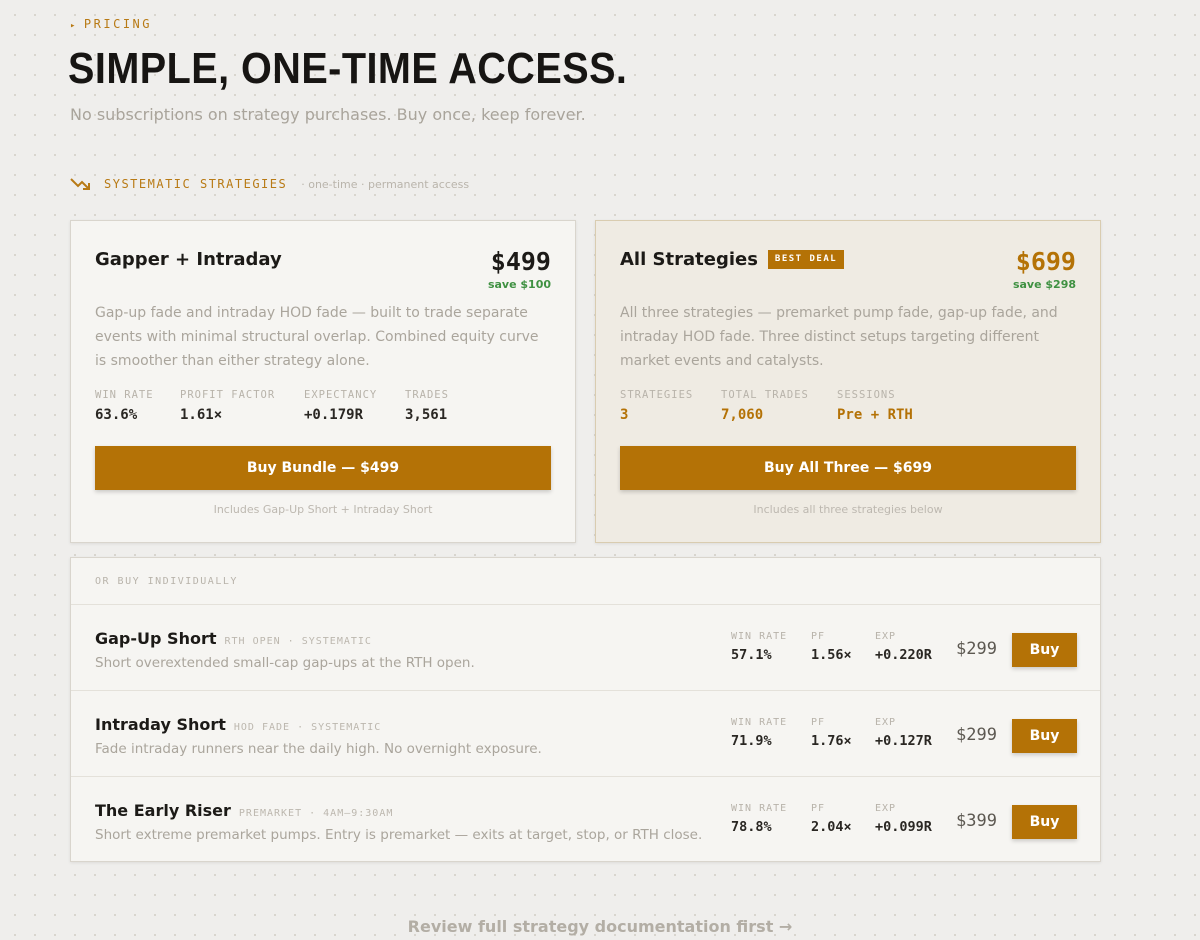  What do you see at coordinates (196, 184) in the screenshot?
I see `category-label: SYSTEMATIC STRATEGIES` at bounding box center [196, 184].